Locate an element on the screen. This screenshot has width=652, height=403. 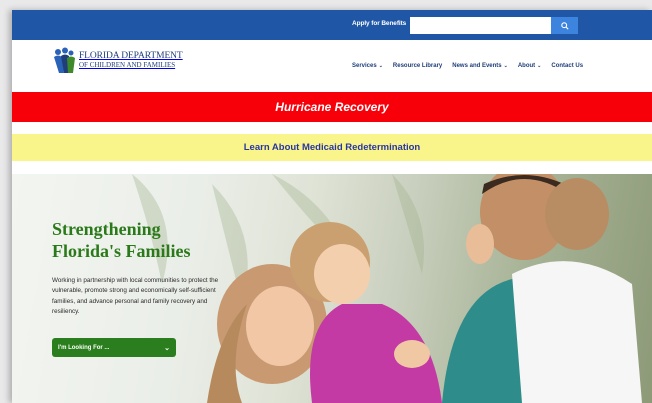
dcf-family-logo-icon is located at coordinates (64, 60).